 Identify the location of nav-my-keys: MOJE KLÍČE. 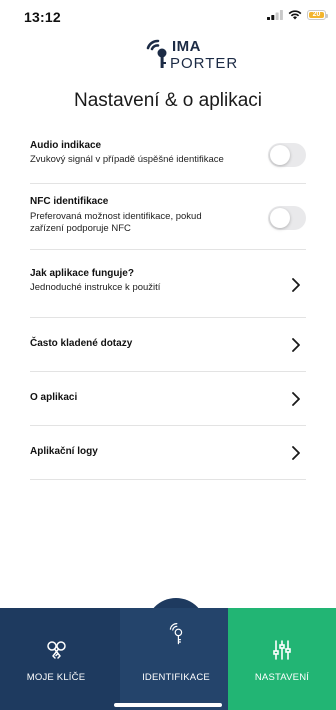
(56, 659).